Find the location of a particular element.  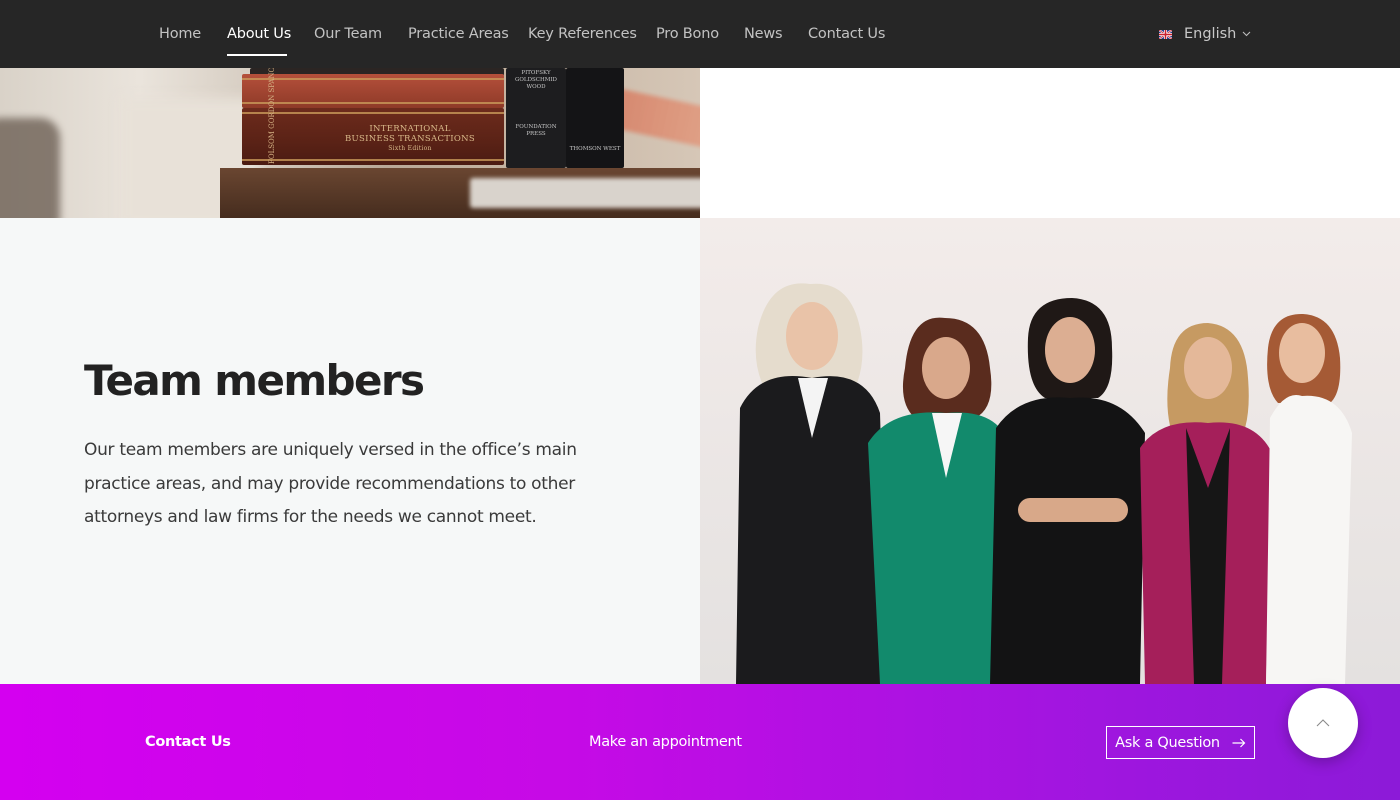

blurred-chair is located at coordinates (30, 168).